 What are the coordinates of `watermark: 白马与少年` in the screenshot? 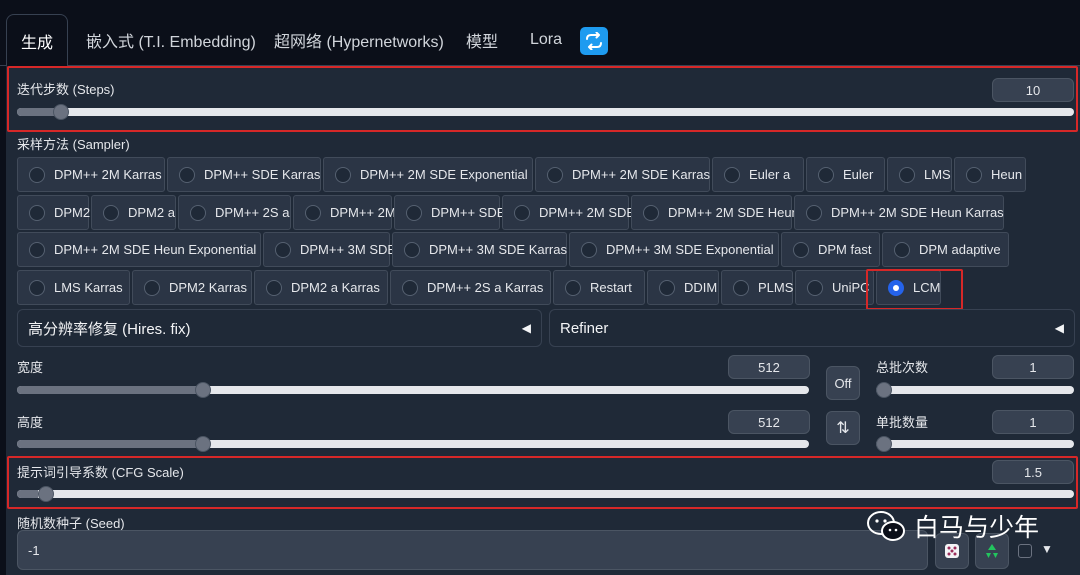 It's located at (952, 526).